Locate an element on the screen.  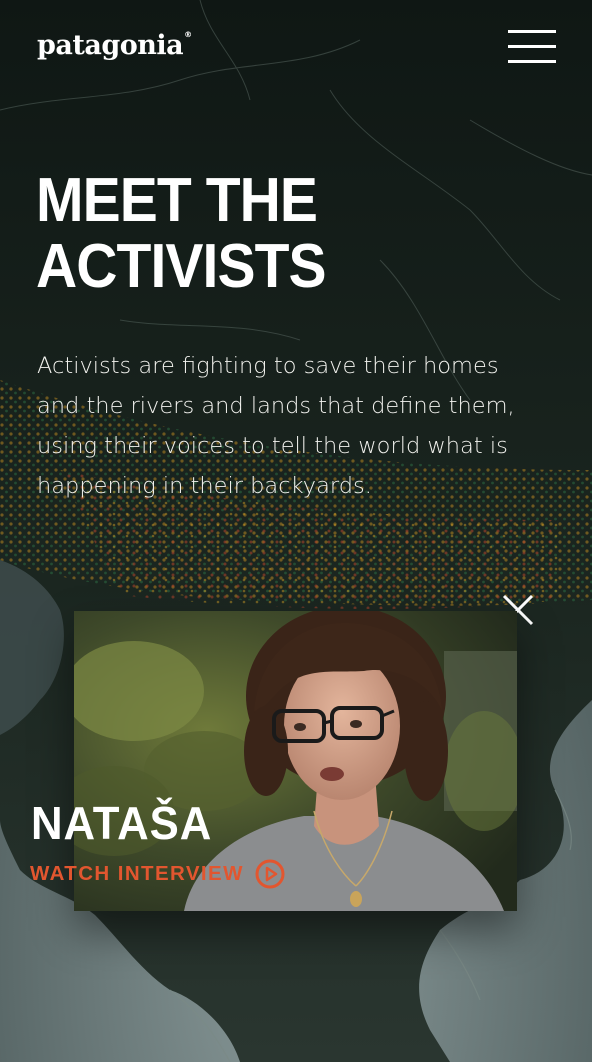
watch-interview-label: WATCH INTERVIEW is located at coordinates (137, 873).